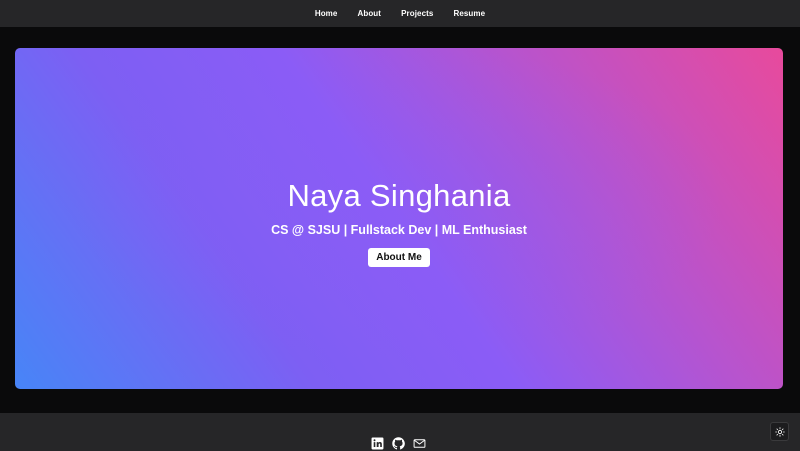 Image resolution: width=800 pixels, height=451 pixels. What do you see at coordinates (369, 13) in the screenshot?
I see `nav-link-about: About` at bounding box center [369, 13].